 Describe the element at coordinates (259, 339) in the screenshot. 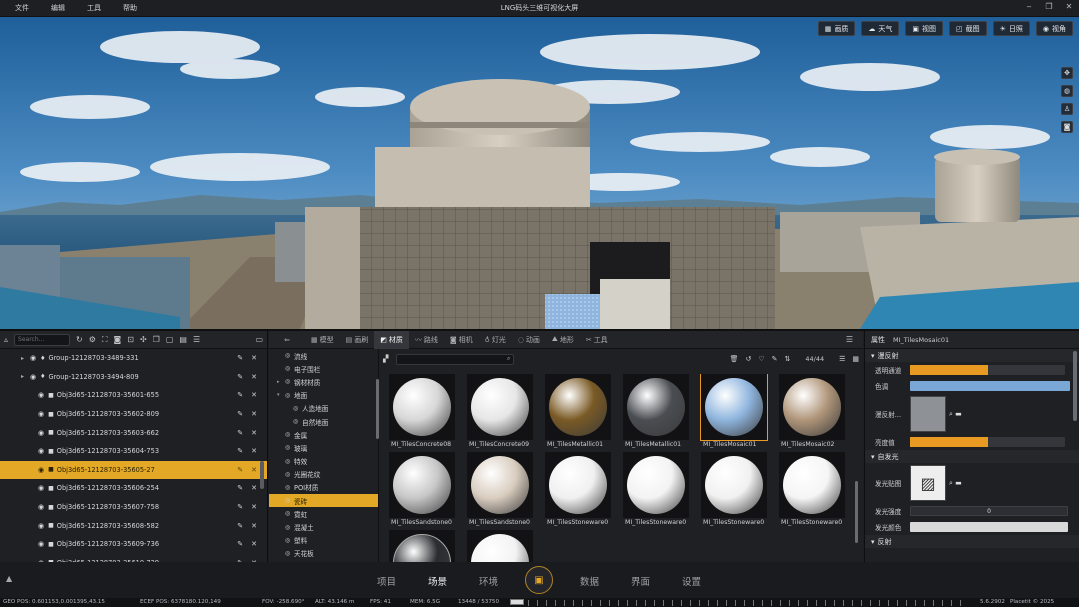

I see `panel-icon: ▭` at that location.